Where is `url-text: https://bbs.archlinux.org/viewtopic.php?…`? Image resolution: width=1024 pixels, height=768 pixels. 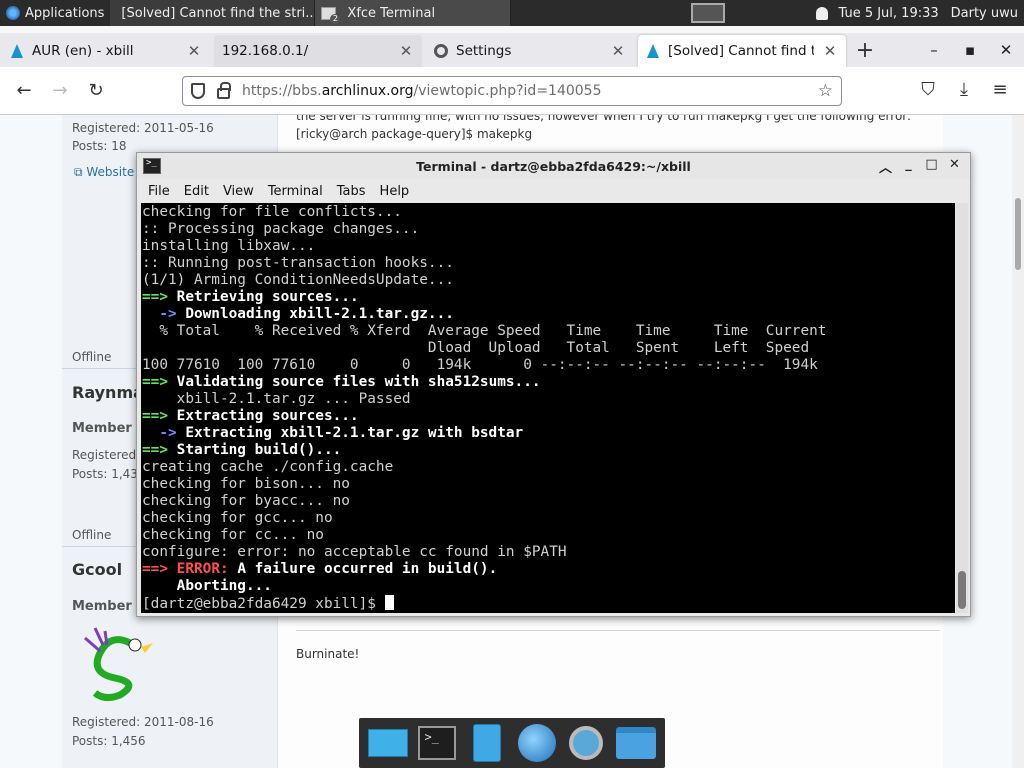 url-text: https://bbs.archlinux.org/viewtopic.php?… is located at coordinates (422, 91).